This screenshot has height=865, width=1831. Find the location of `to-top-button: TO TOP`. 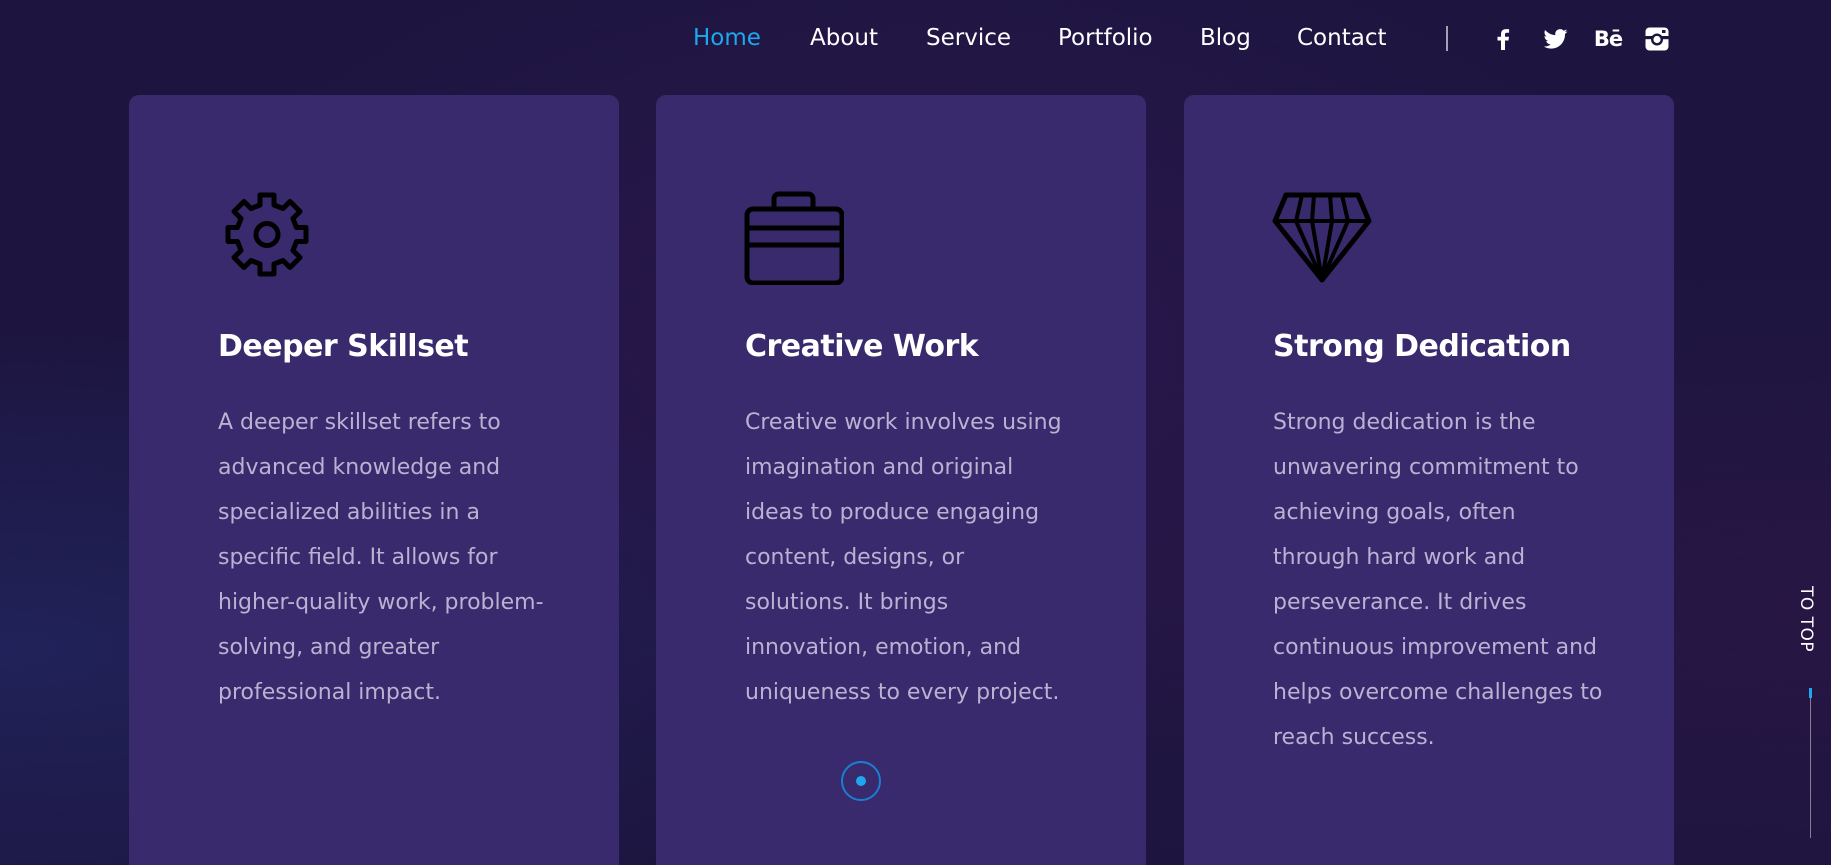

to-top-button: TO TOP is located at coordinates (1811, 721).